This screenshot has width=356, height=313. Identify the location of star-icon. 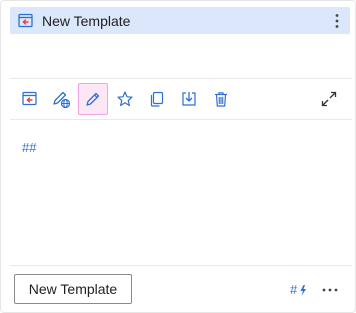
(125, 99).